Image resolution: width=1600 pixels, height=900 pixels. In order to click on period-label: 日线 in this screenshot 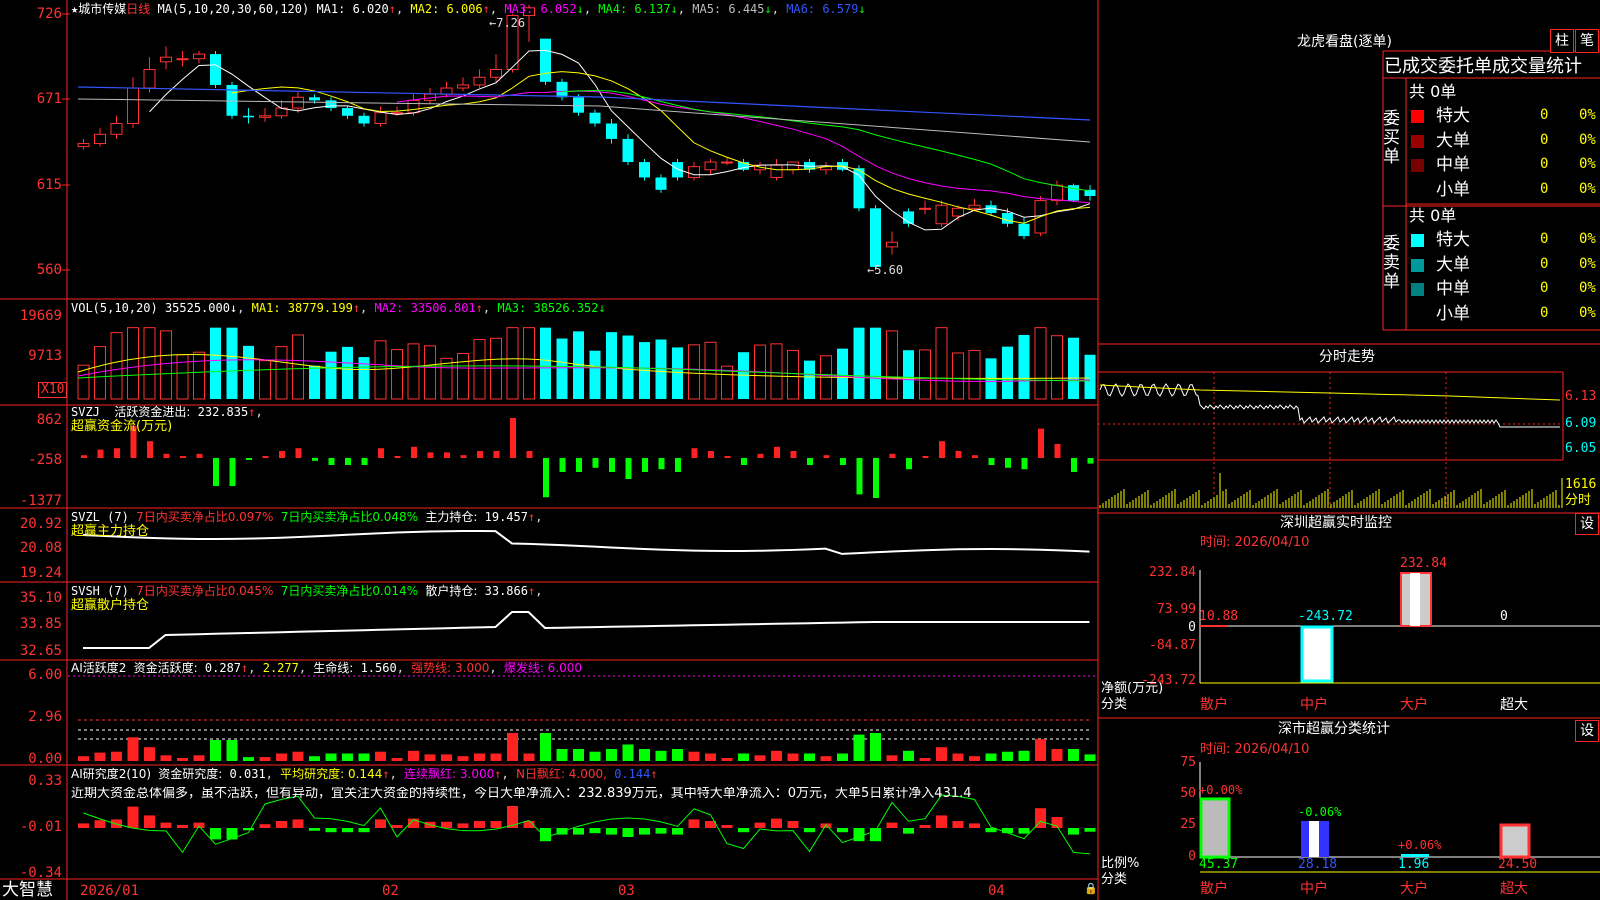, I will do `click(138, 9)`.